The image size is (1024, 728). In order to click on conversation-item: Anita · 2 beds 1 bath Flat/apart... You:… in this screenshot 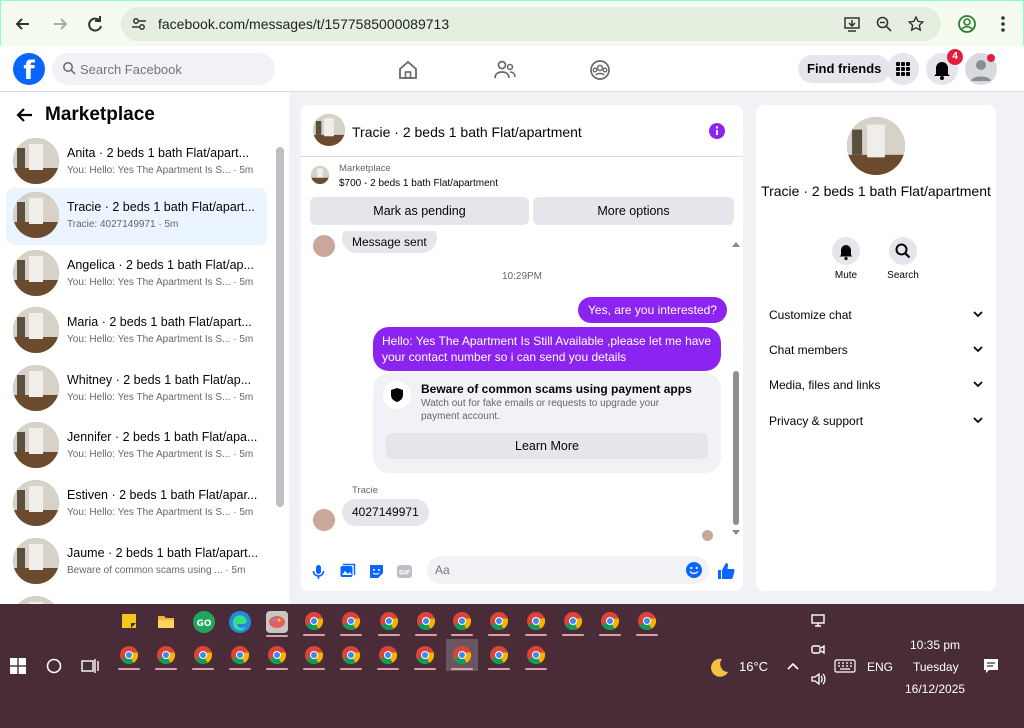, I will do `click(136, 162)`.